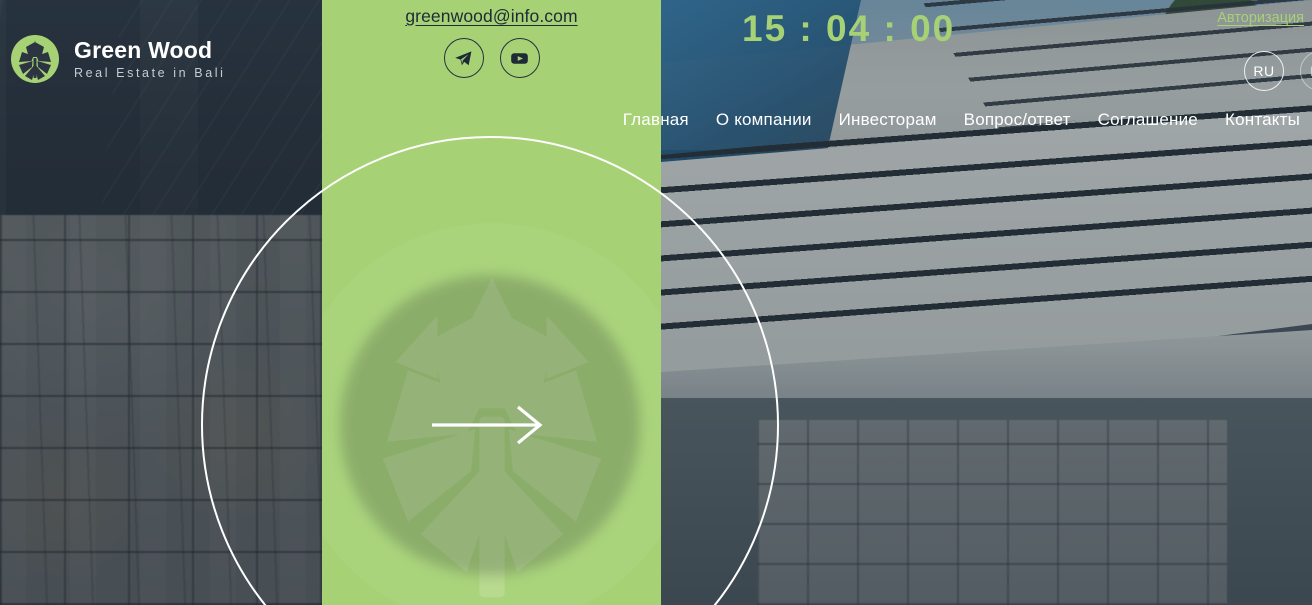  I want to click on youtube-button, so click(519, 58).